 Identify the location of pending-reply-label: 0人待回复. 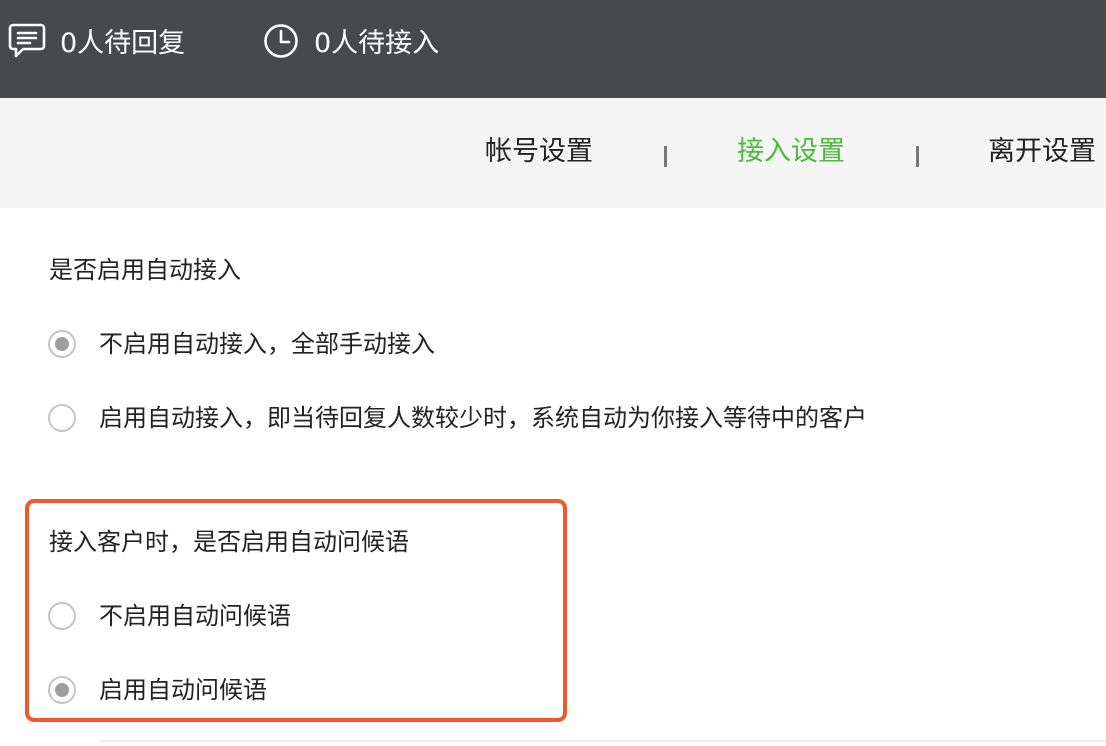
(123, 43).